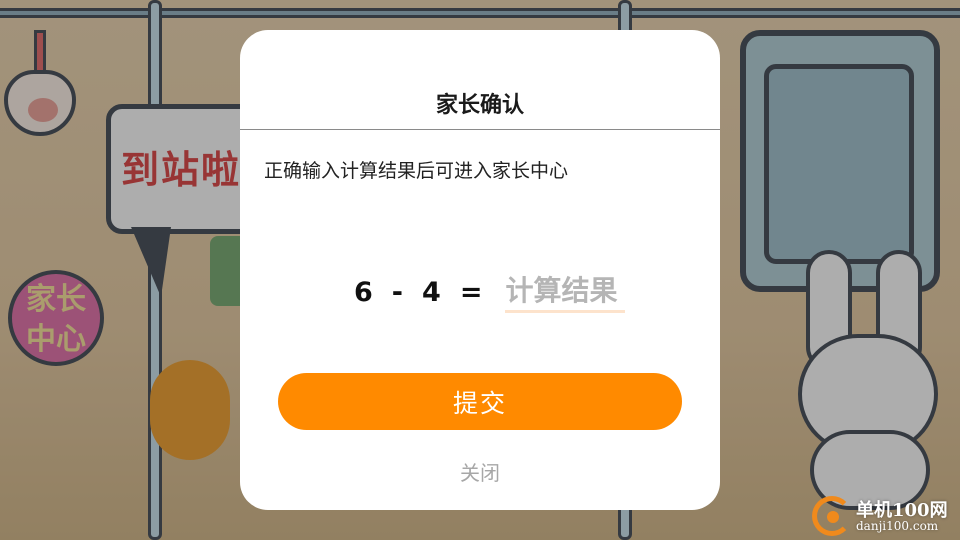 This screenshot has width=960, height=540. What do you see at coordinates (432, 292) in the screenshot?
I see `operand-b: 4` at bounding box center [432, 292].